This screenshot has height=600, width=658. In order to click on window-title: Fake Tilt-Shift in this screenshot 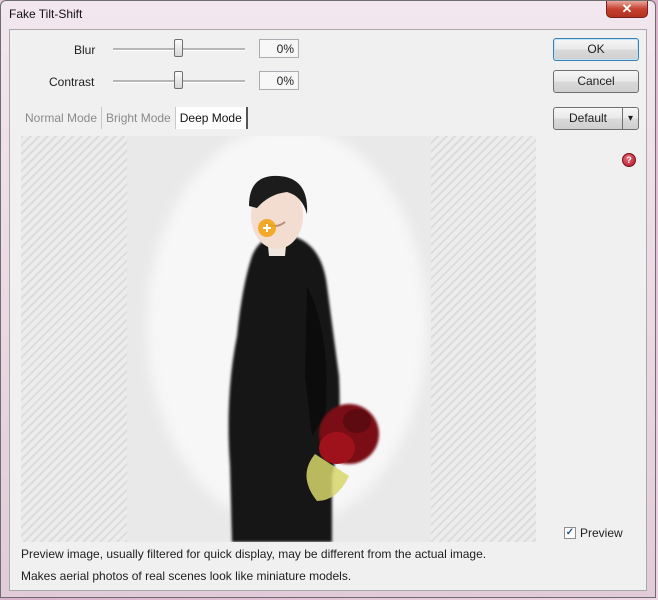, I will do `click(46, 14)`.